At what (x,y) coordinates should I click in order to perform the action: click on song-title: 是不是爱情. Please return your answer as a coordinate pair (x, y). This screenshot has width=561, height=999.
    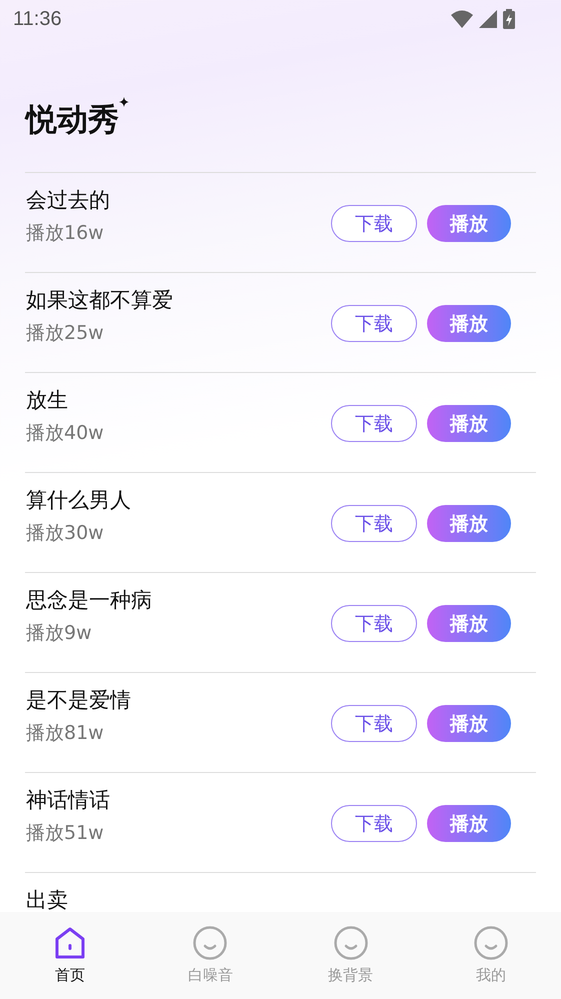
    Looking at the image, I should click on (79, 700).